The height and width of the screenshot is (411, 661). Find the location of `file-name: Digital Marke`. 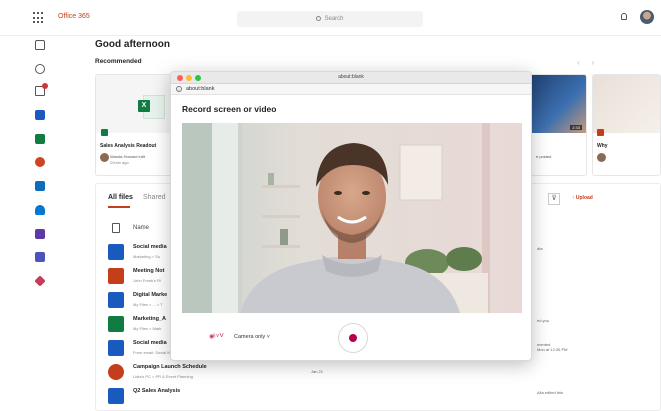

file-name: Digital Marke is located at coordinates (150, 295).